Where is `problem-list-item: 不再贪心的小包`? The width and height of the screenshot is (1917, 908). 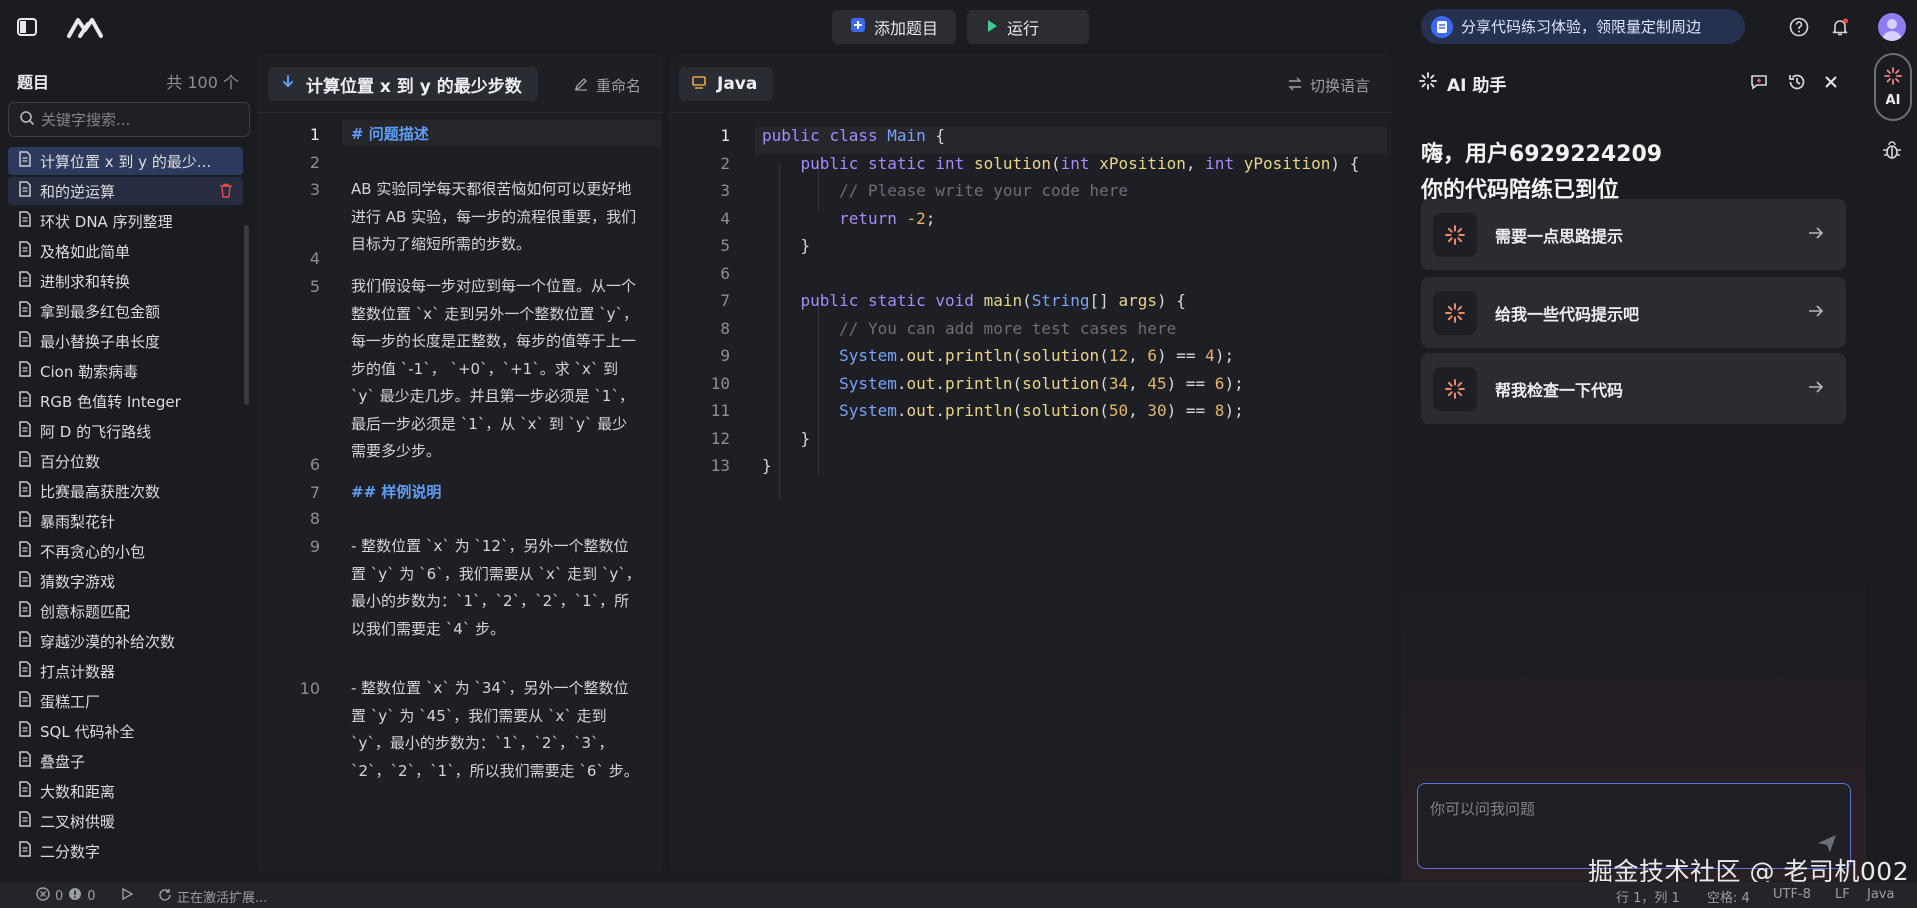
problem-list-item: 不再贪心的小包 is located at coordinates (125, 551).